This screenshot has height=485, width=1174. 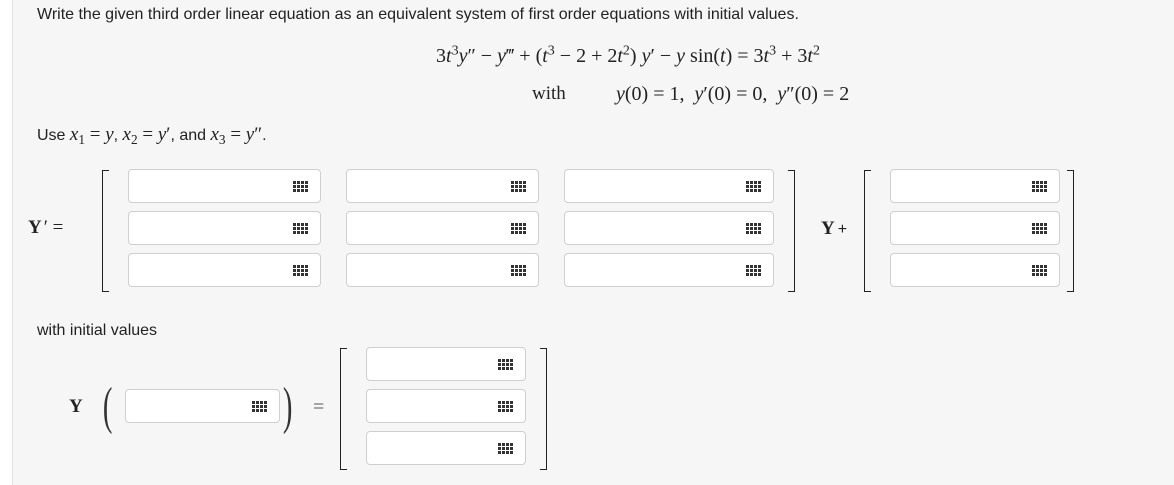 I want to click on matrix-cell-2-3-input, so click(x=649, y=228).